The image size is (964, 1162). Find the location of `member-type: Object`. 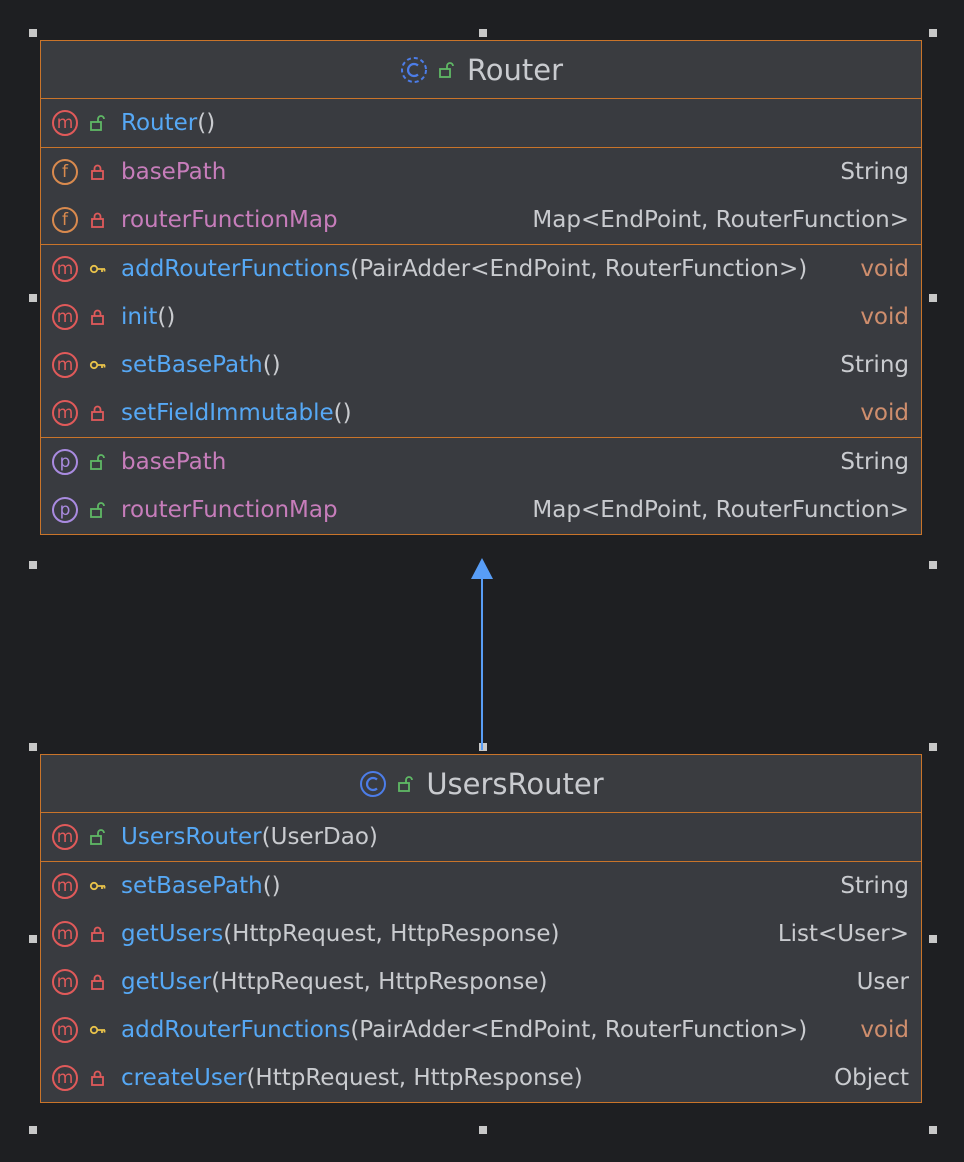

member-type: Object is located at coordinates (871, 1078).